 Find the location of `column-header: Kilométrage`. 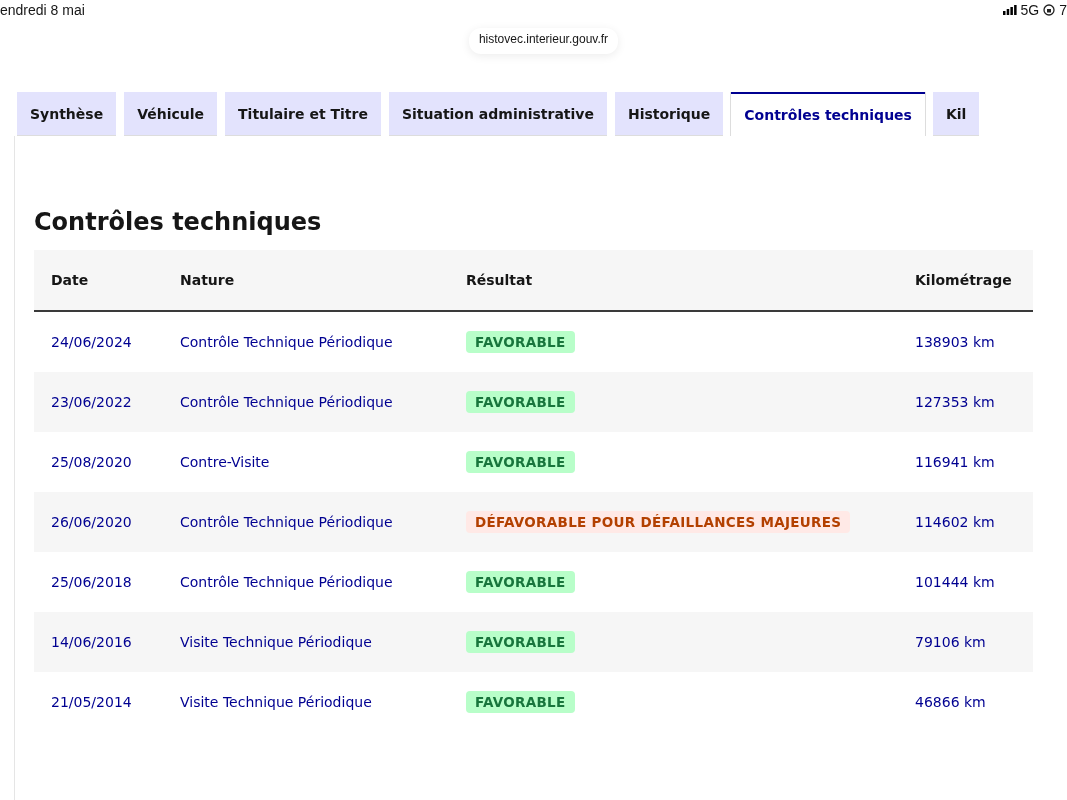

column-header: Kilométrage is located at coordinates (964, 280).